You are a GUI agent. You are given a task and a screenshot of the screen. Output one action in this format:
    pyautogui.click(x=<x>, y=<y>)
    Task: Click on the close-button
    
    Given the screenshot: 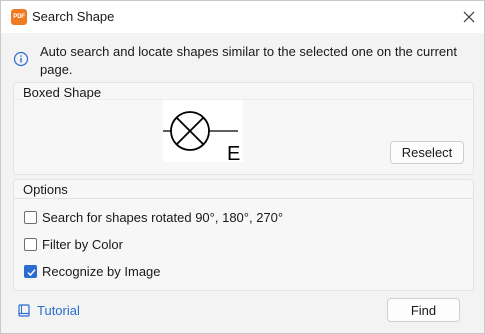 What is the action you would take?
    pyautogui.click(x=469, y=17)
    